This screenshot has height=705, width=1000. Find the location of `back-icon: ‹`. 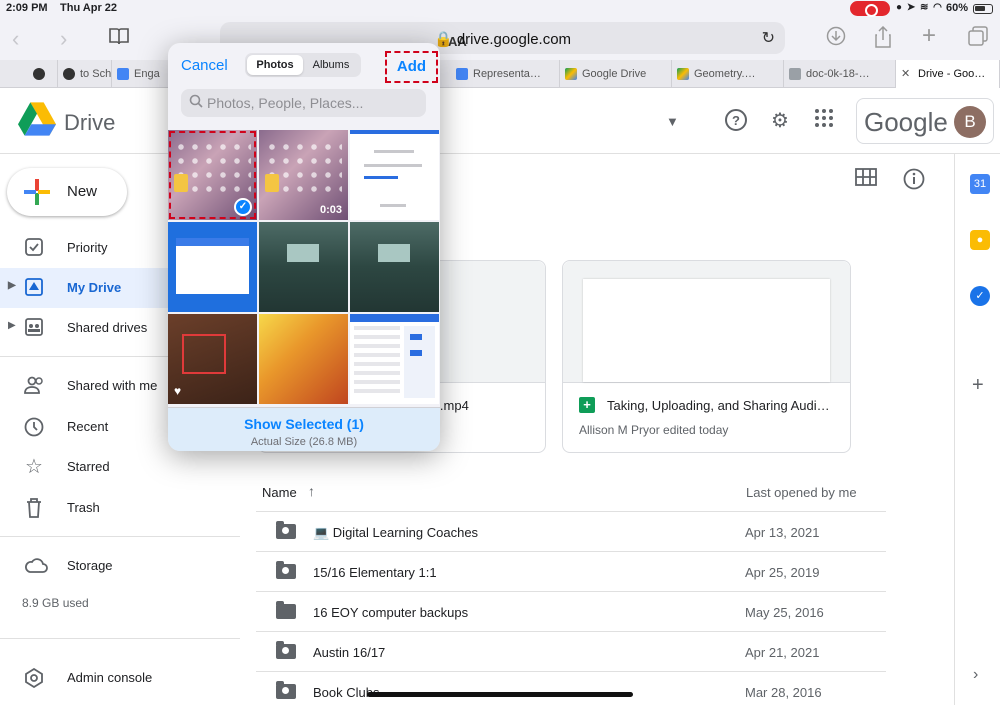

back-icon: ‹ is located at coordinates (15, 39).